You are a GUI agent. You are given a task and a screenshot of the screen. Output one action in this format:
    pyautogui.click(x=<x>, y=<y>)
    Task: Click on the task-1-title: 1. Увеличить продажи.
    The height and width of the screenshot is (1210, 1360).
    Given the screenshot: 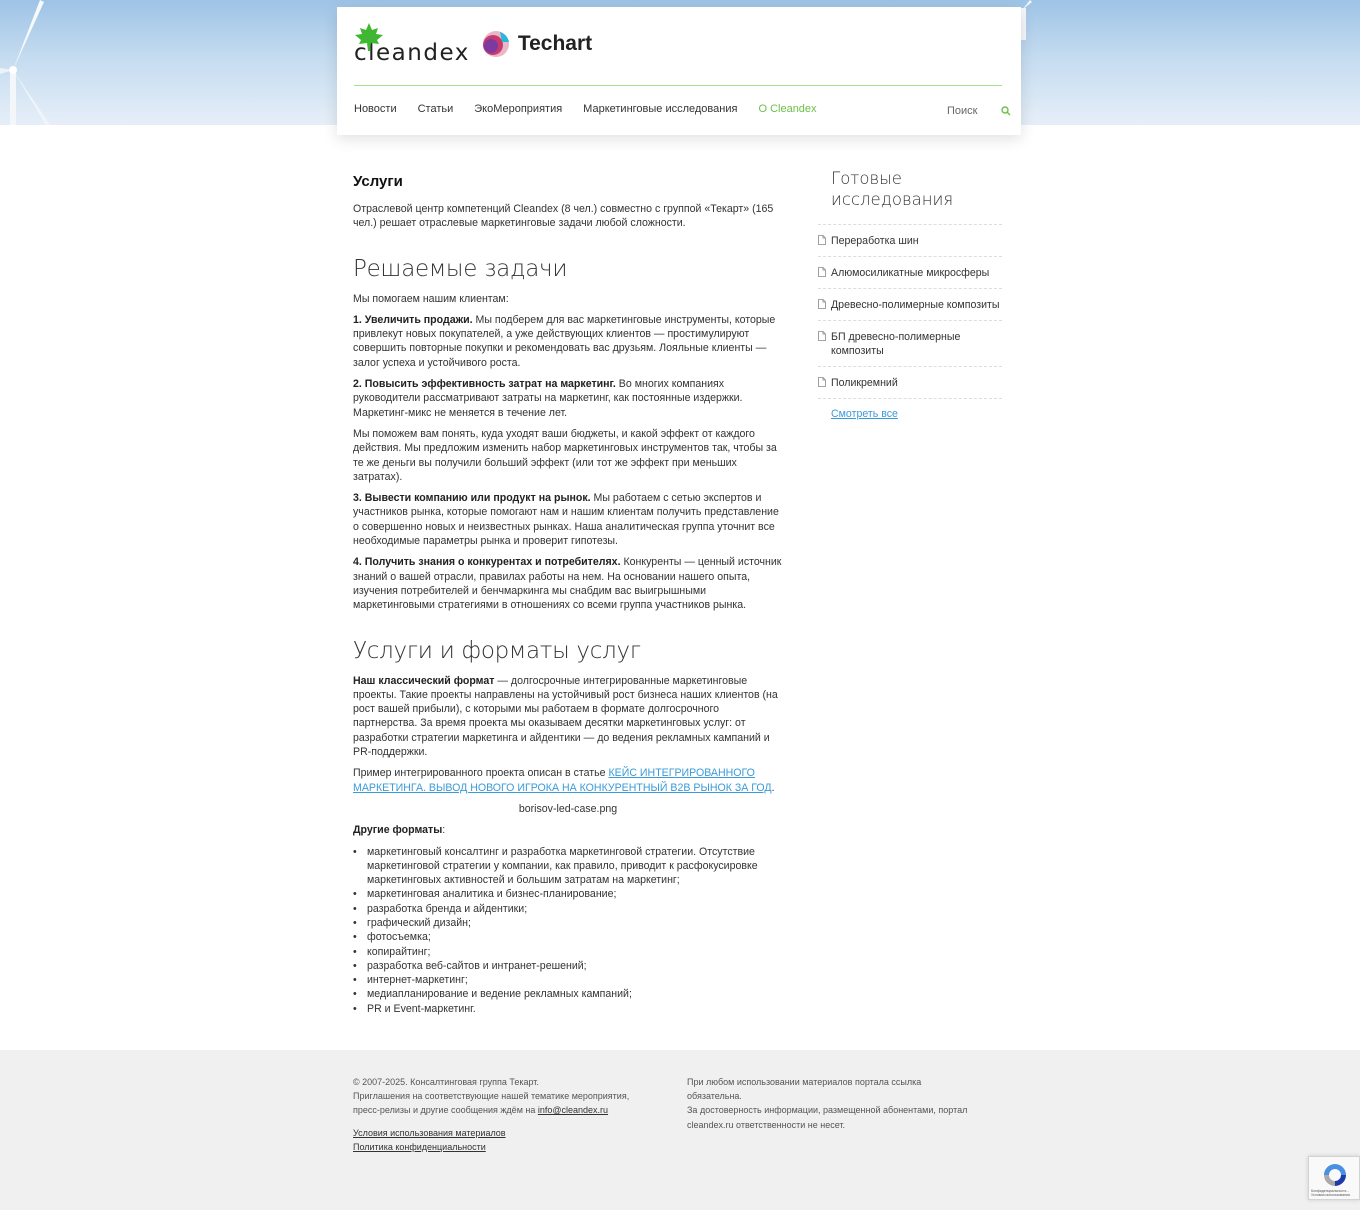 What is the action you would take?
    pyautogui.click(x=413, y=319)
    